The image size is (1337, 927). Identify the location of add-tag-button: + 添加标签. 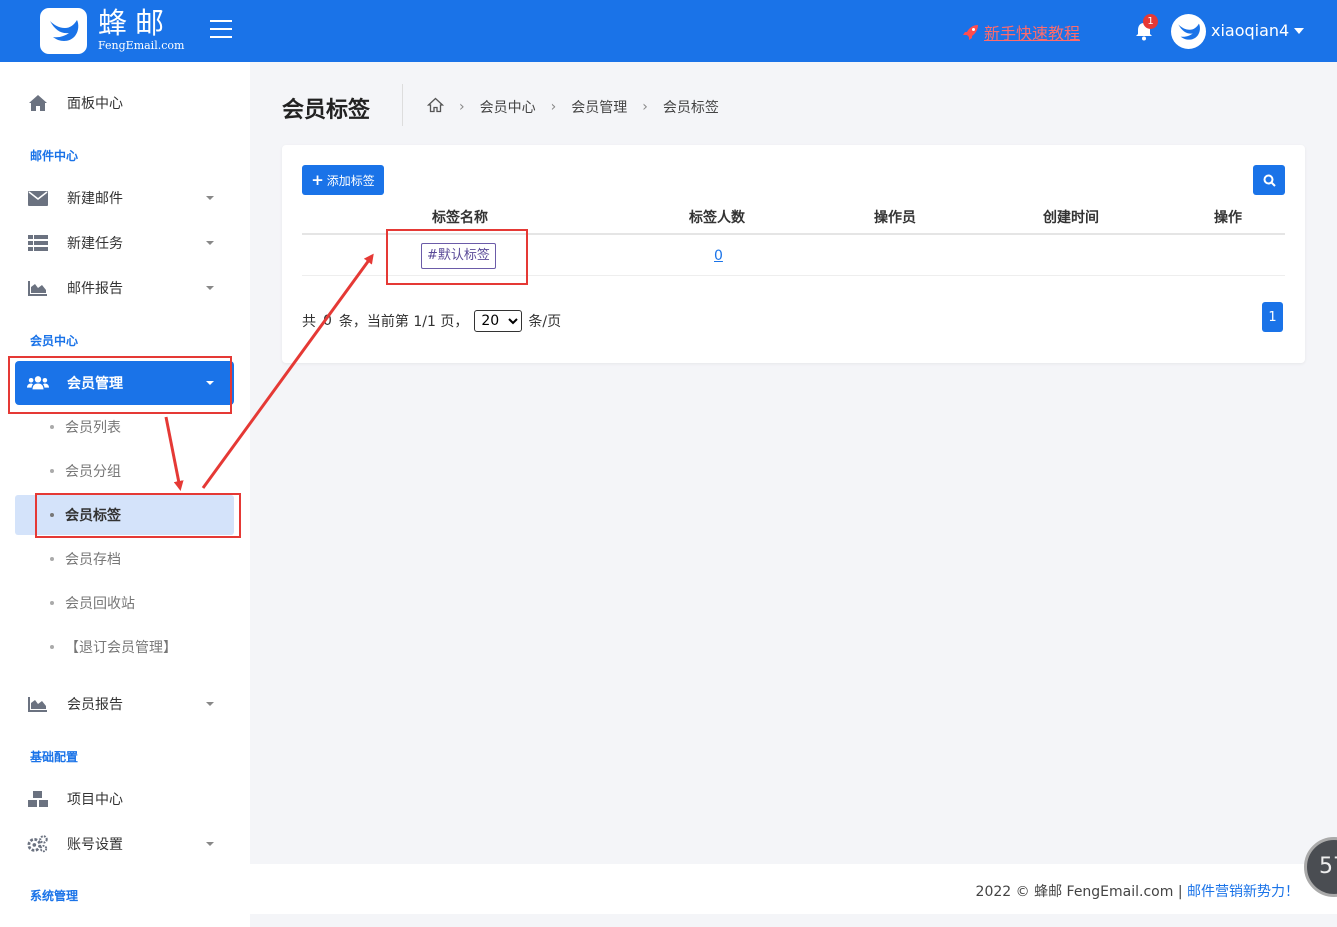
(343, 180).